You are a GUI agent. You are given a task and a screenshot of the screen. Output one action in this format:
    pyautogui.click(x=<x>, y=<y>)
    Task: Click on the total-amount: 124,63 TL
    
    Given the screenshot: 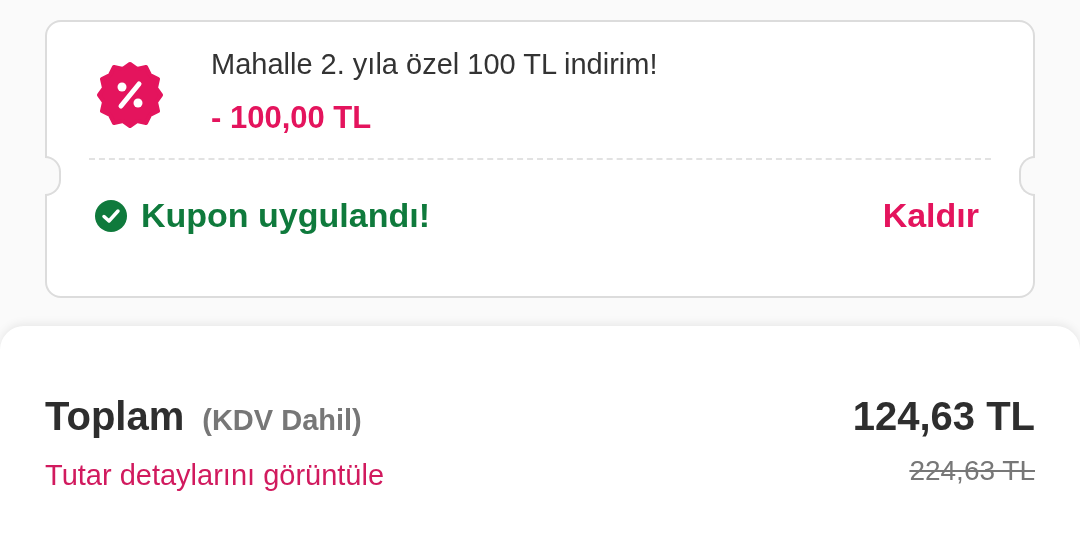 What is the action you would take?
    pyautogui.click(x=943, y=416)
    